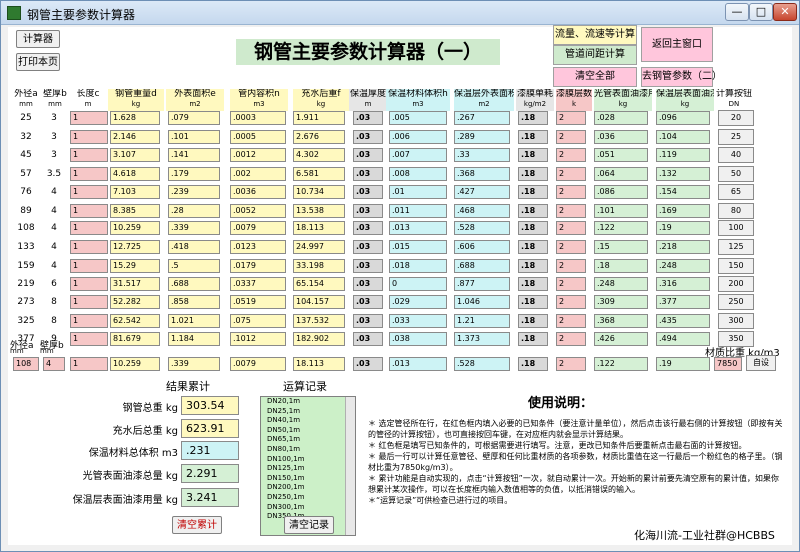 This screenshot has height=552, width=800. What do you see at coordinates (54, 364) in the screenshot?
I see `custom-wall-field: 4` at bounding box center [54, 364].